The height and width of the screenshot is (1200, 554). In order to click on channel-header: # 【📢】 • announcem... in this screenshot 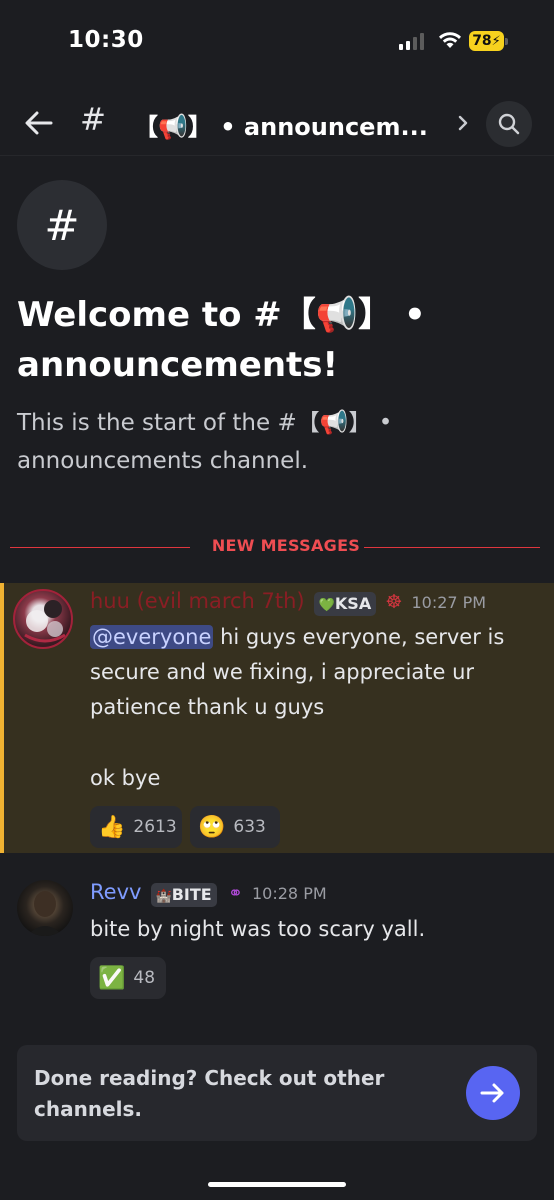, I will do `click(277, 124)`.